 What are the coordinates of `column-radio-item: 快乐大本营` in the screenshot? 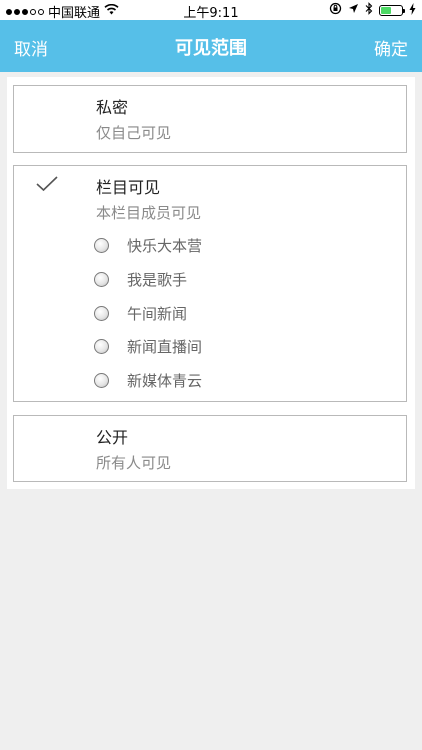 It's located at (148, 245).